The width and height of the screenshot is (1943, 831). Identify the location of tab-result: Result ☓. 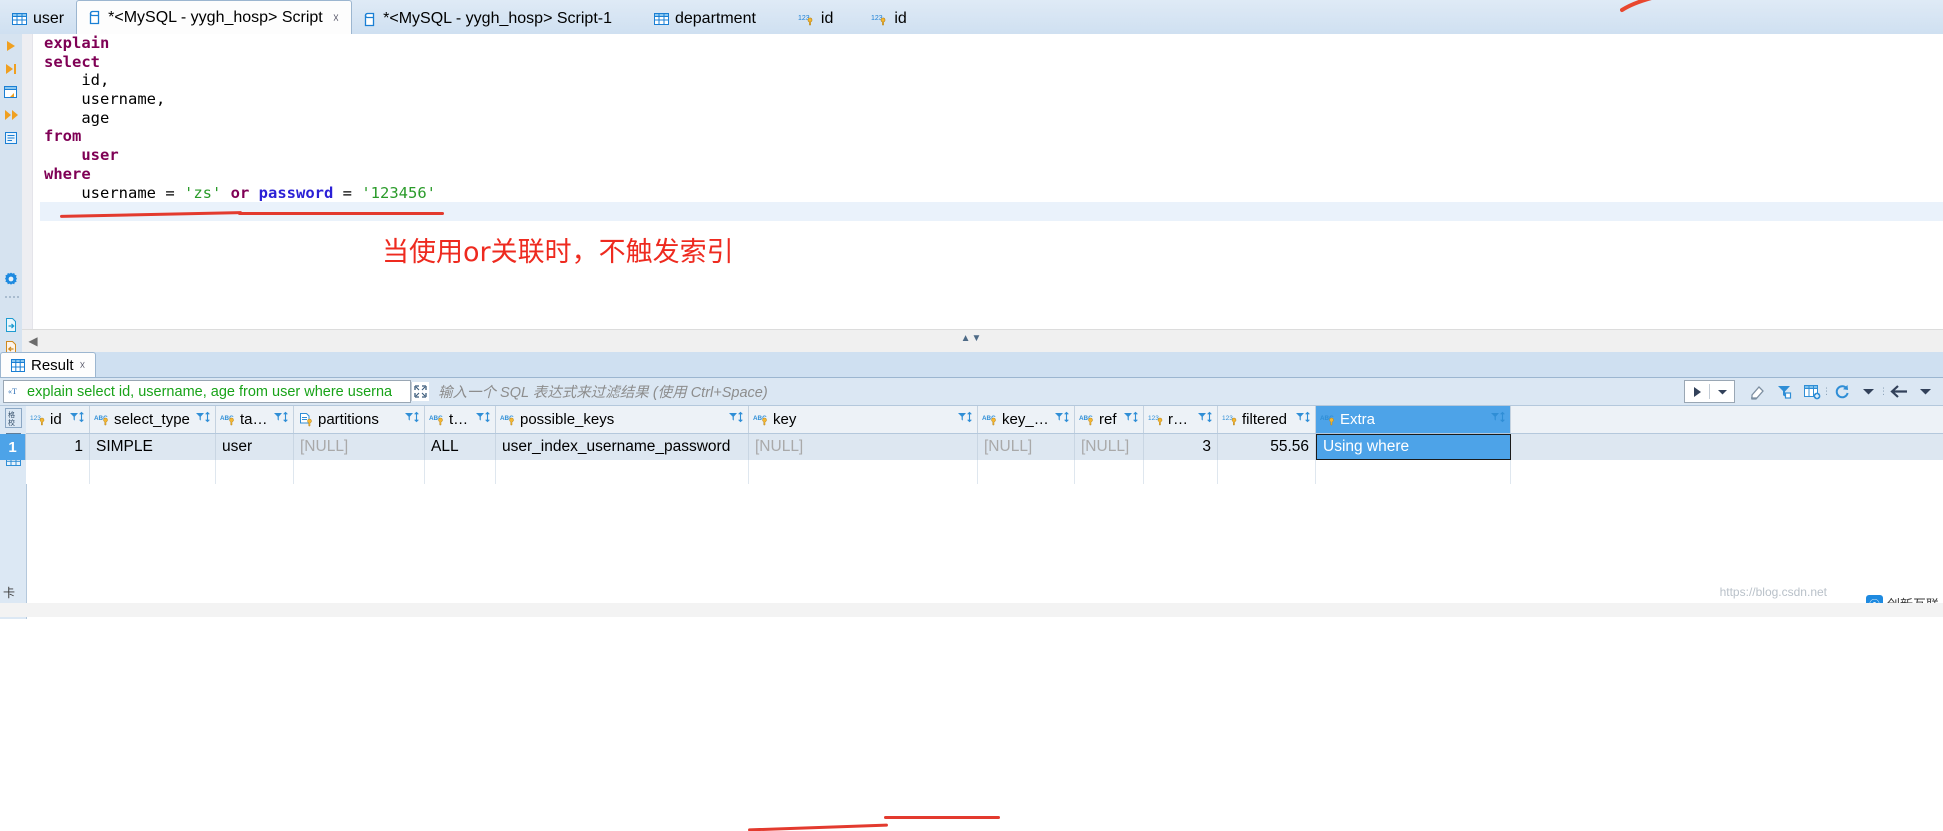
(48, 364).